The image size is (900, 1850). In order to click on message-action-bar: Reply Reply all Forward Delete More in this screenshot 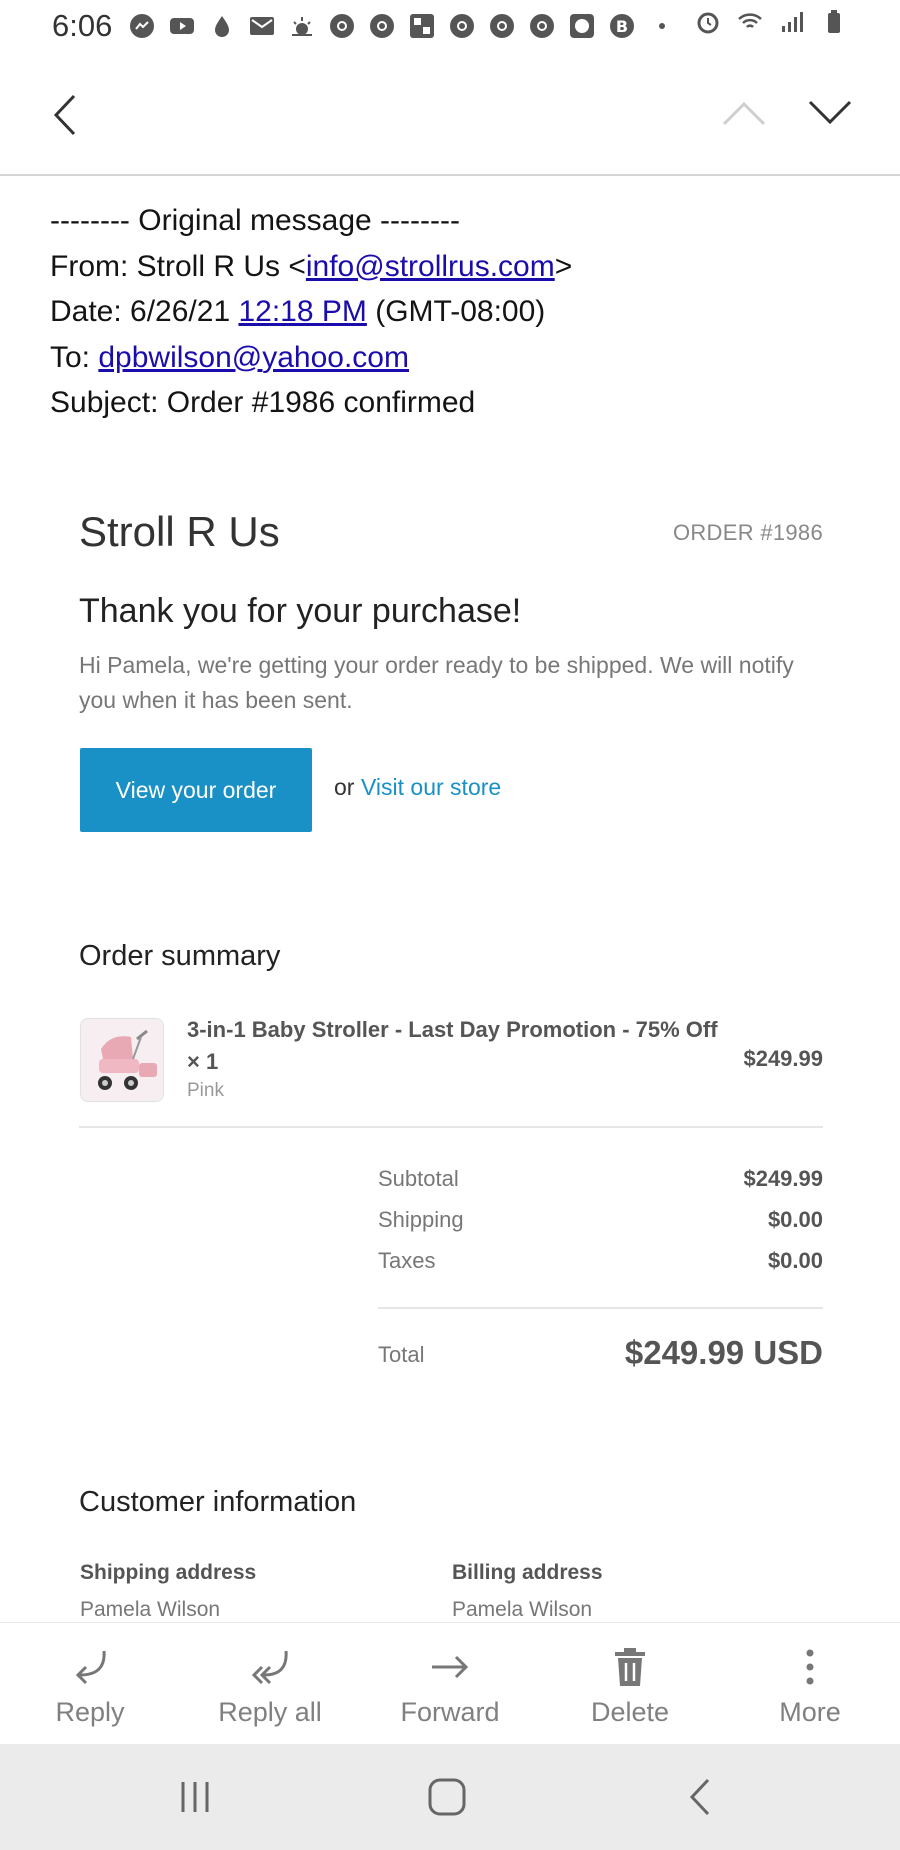, I will do `click(450, 1683)`.